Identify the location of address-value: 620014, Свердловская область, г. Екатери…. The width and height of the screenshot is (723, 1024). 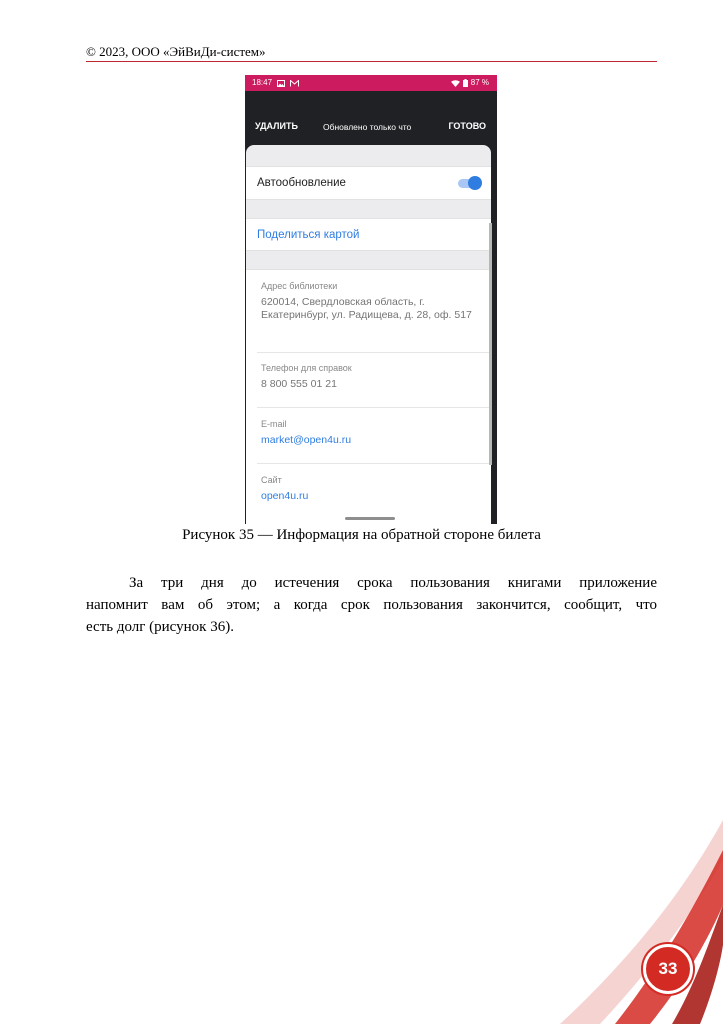
(366, 308).